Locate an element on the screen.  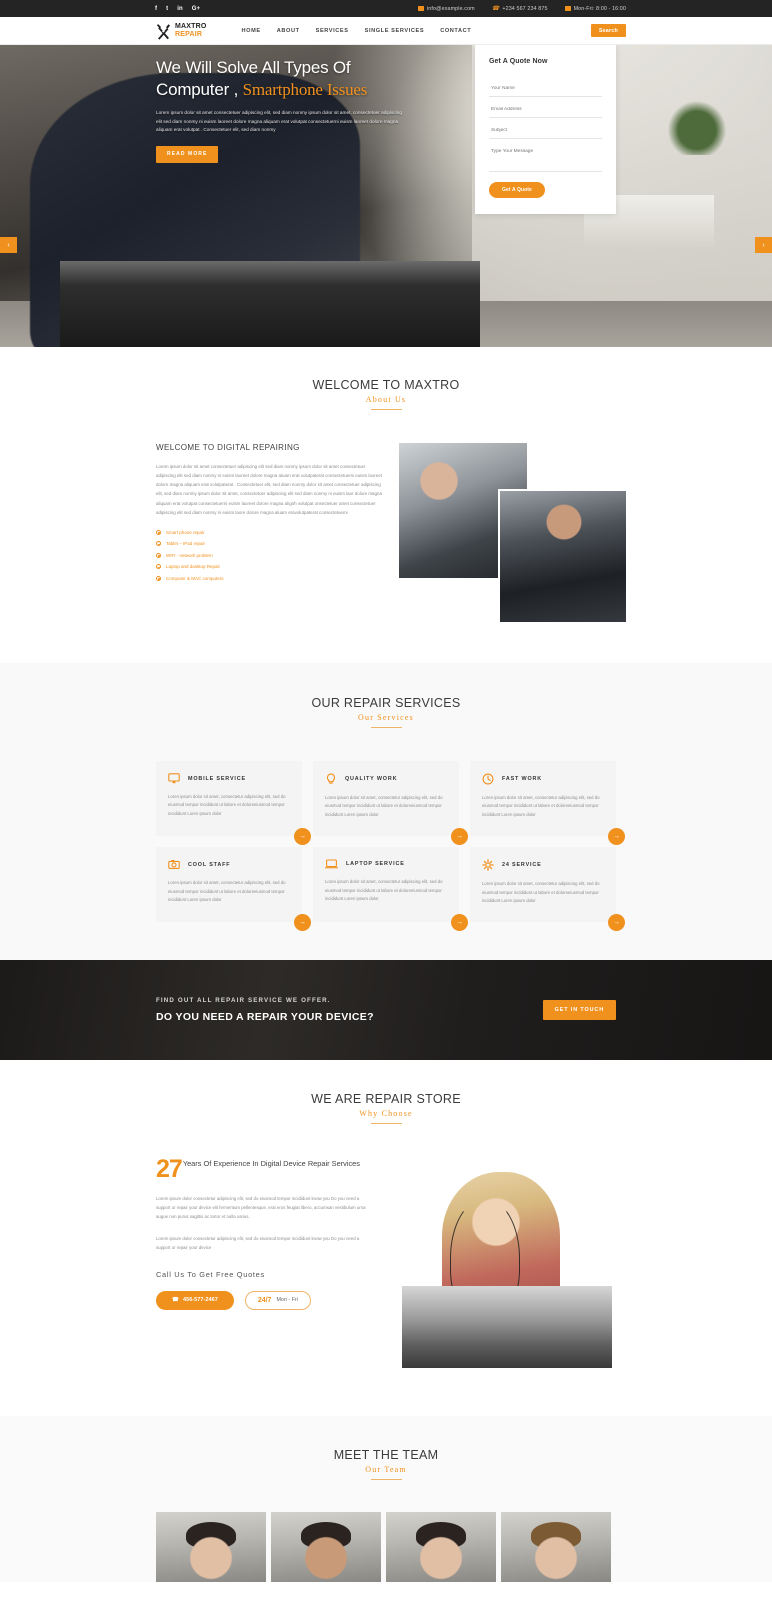
list-item: WIFI - network problem is located at coordinates (269, 555).